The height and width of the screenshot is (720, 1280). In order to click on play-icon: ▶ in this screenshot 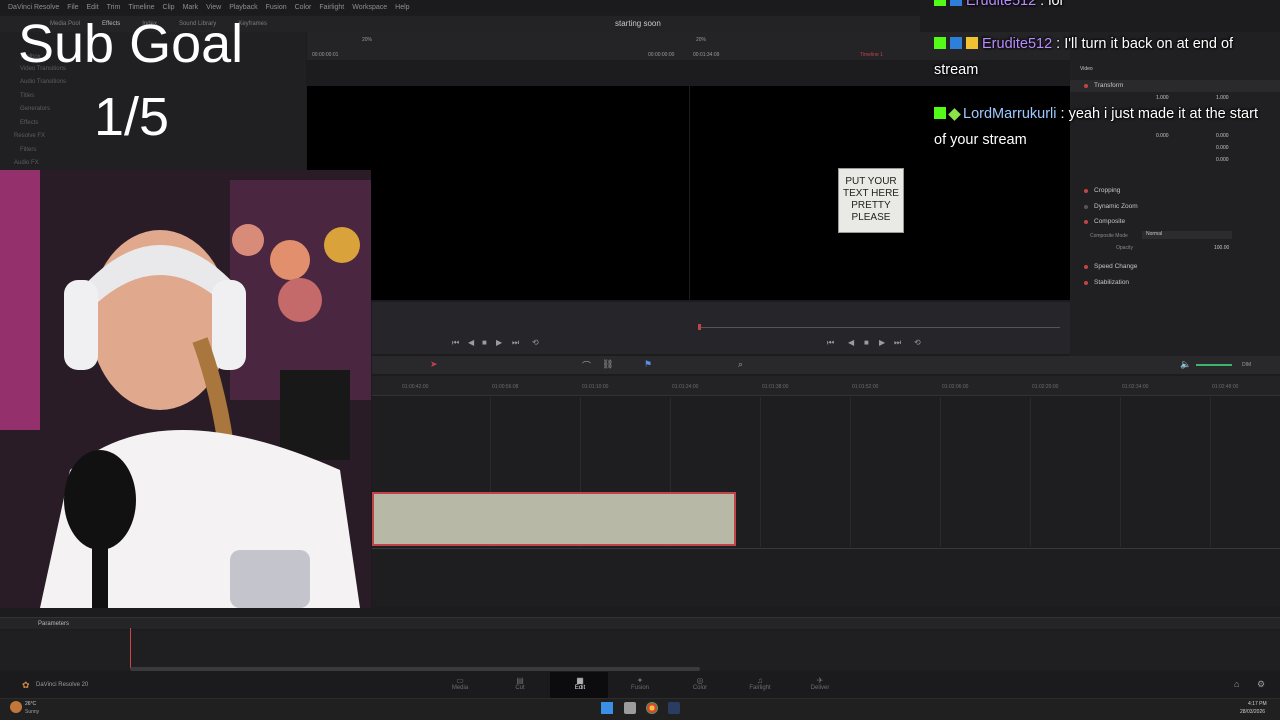, I will do `click(499, 342)`.